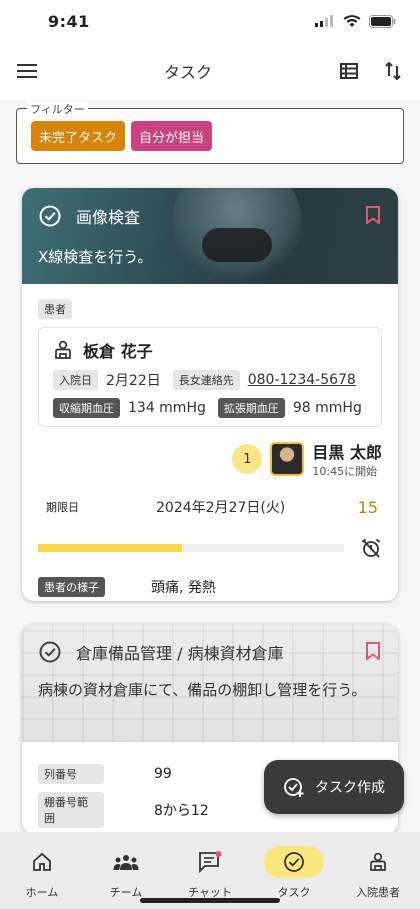 The image size is (420, 909). Describe the element at coordinates (71, 587) in the screenshot. I see `condition-tag: 患者の様子` at that location.